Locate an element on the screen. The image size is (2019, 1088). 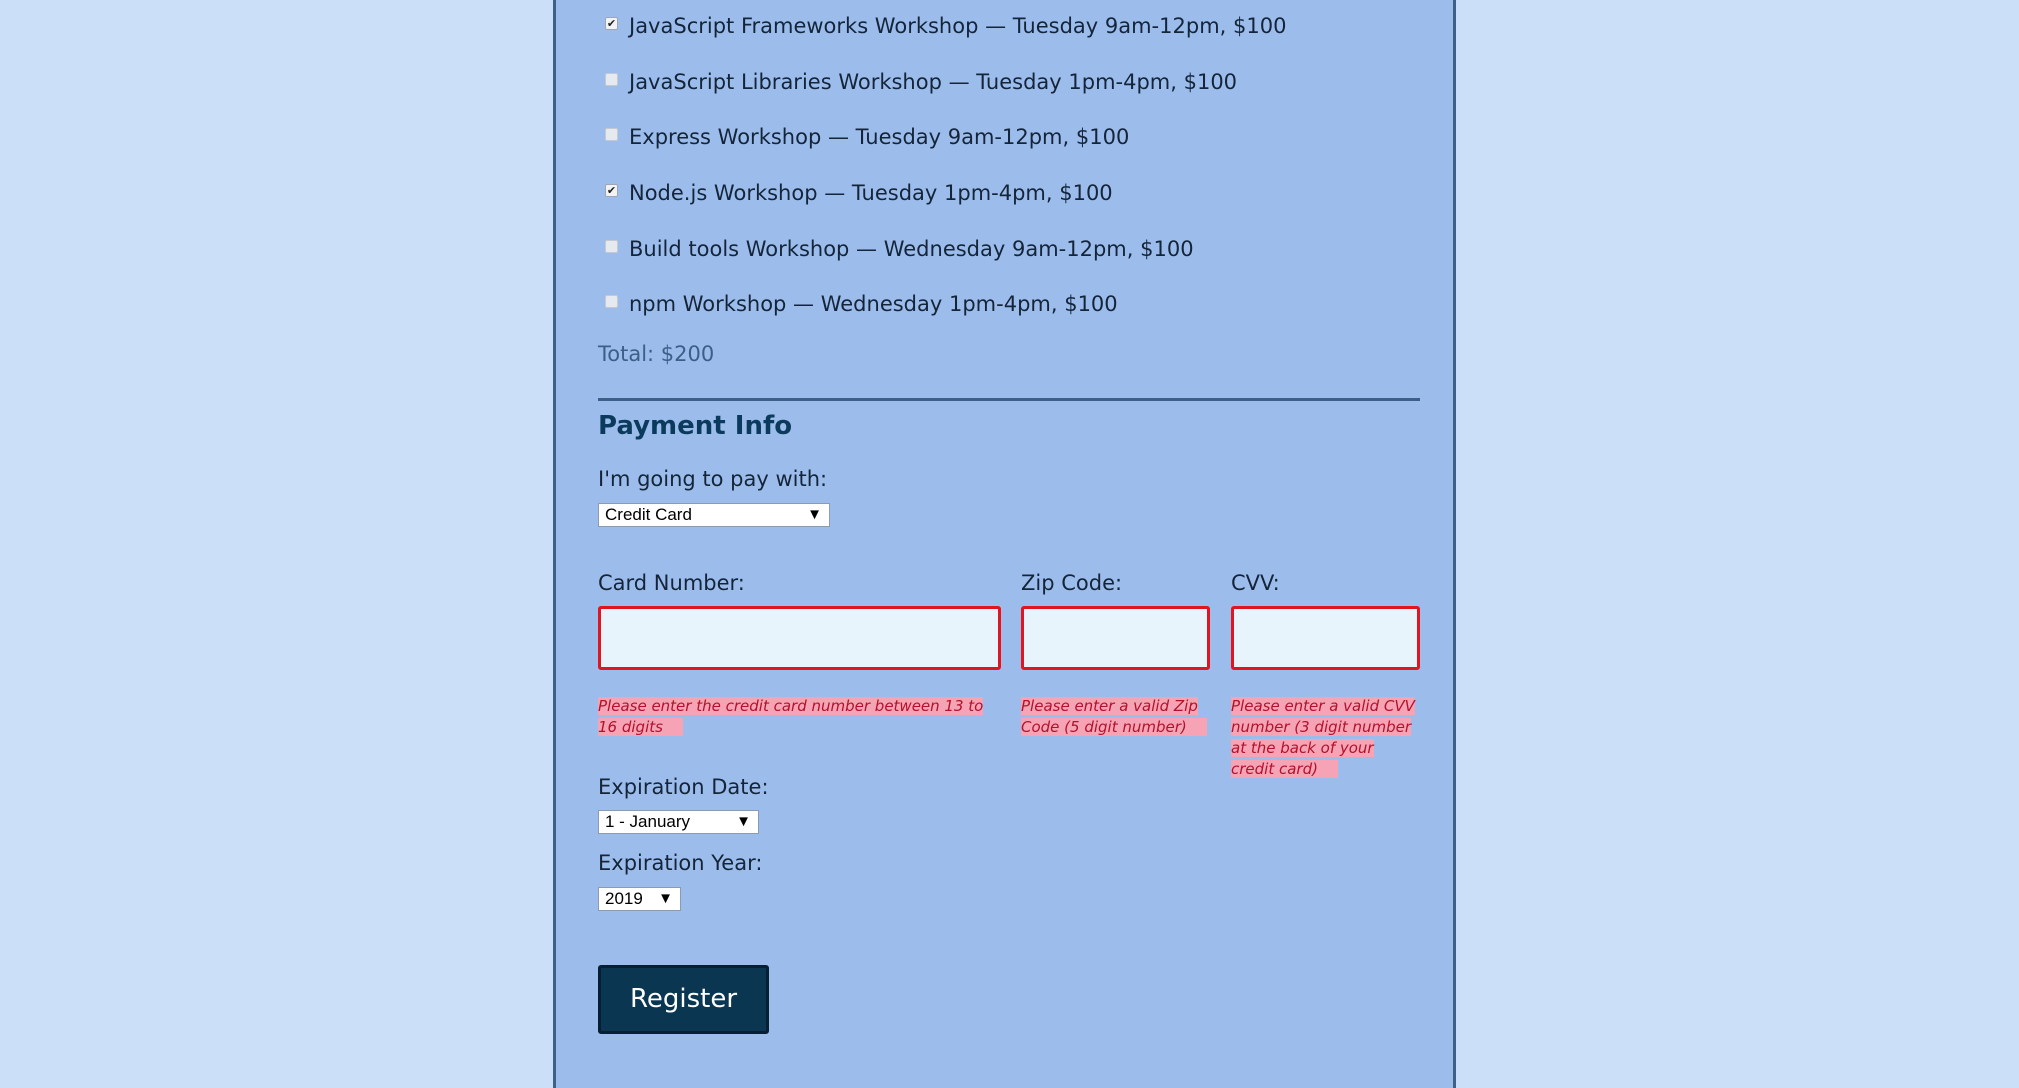
activity-label: npm Workshop — Wednesday 1pm-4pm, $100 is located at coordinates (873, 304).